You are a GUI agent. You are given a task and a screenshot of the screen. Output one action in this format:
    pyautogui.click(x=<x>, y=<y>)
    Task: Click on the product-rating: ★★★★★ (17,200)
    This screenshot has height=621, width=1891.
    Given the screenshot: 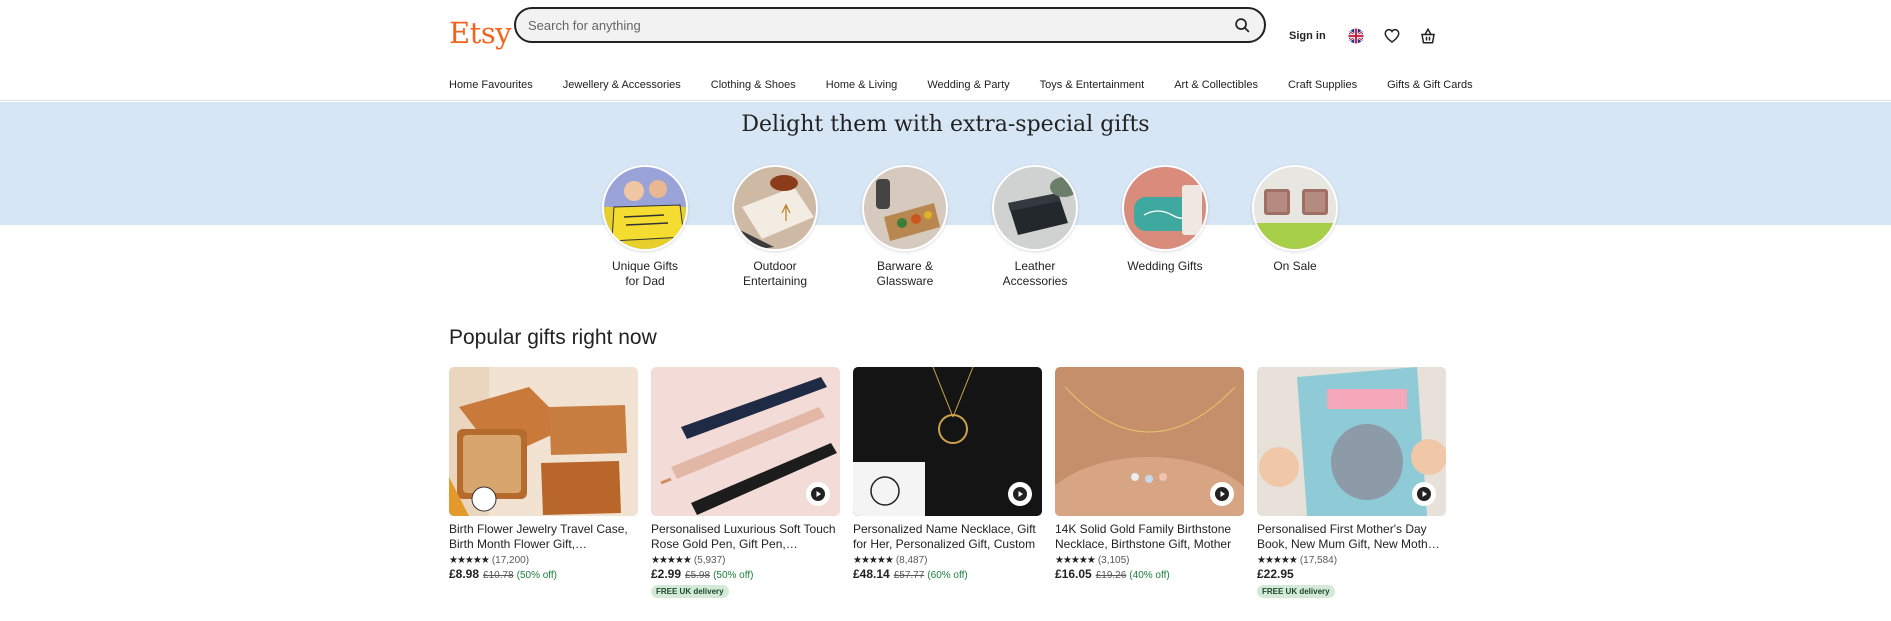 What is the action you would take?
    pyautogui.click(x=543, y=560)
    